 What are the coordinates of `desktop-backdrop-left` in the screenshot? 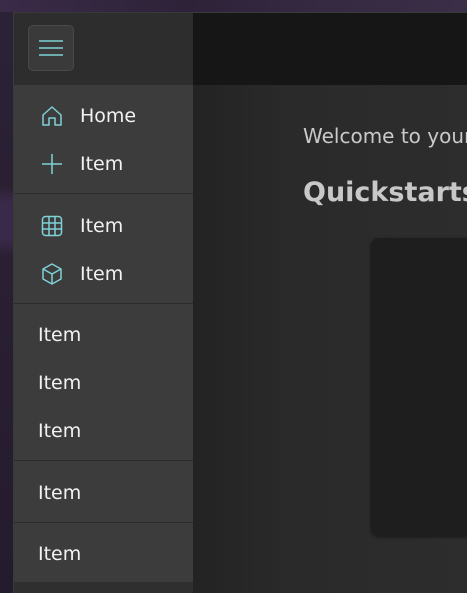 It's located at (6, 302).